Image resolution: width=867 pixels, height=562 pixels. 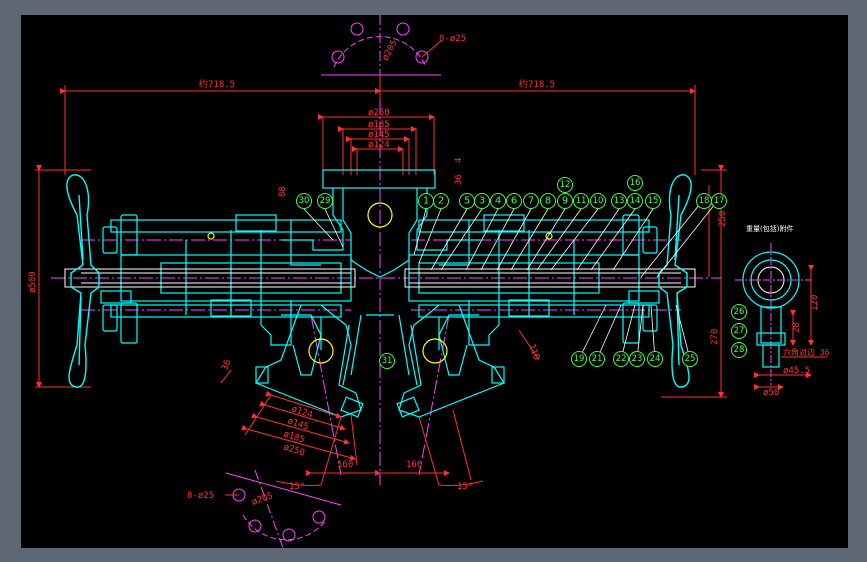 I want to click on callout-top-label: 10, so click(x=598, y=201).